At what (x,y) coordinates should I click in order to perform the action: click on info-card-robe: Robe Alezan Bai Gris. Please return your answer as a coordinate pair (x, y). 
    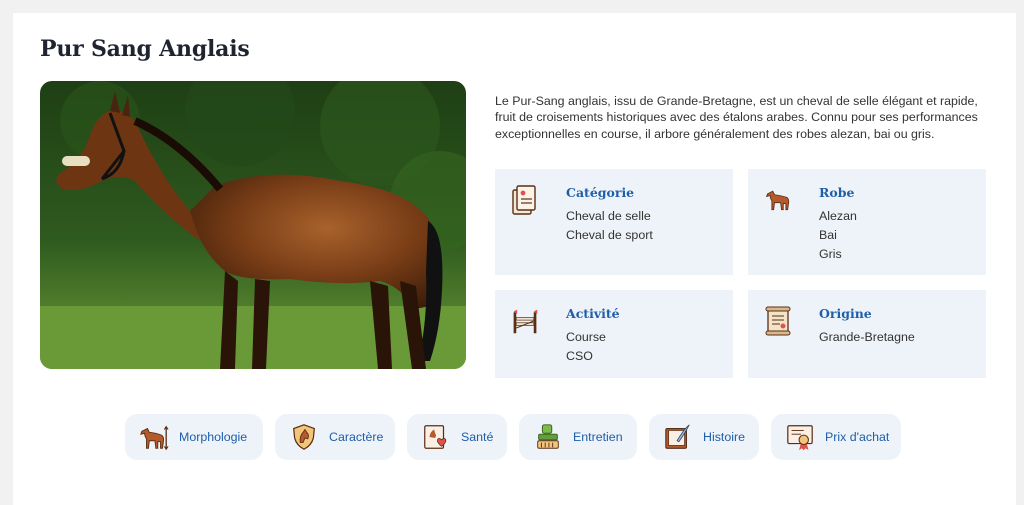
    Looking at the image, I should click on (867, 222).